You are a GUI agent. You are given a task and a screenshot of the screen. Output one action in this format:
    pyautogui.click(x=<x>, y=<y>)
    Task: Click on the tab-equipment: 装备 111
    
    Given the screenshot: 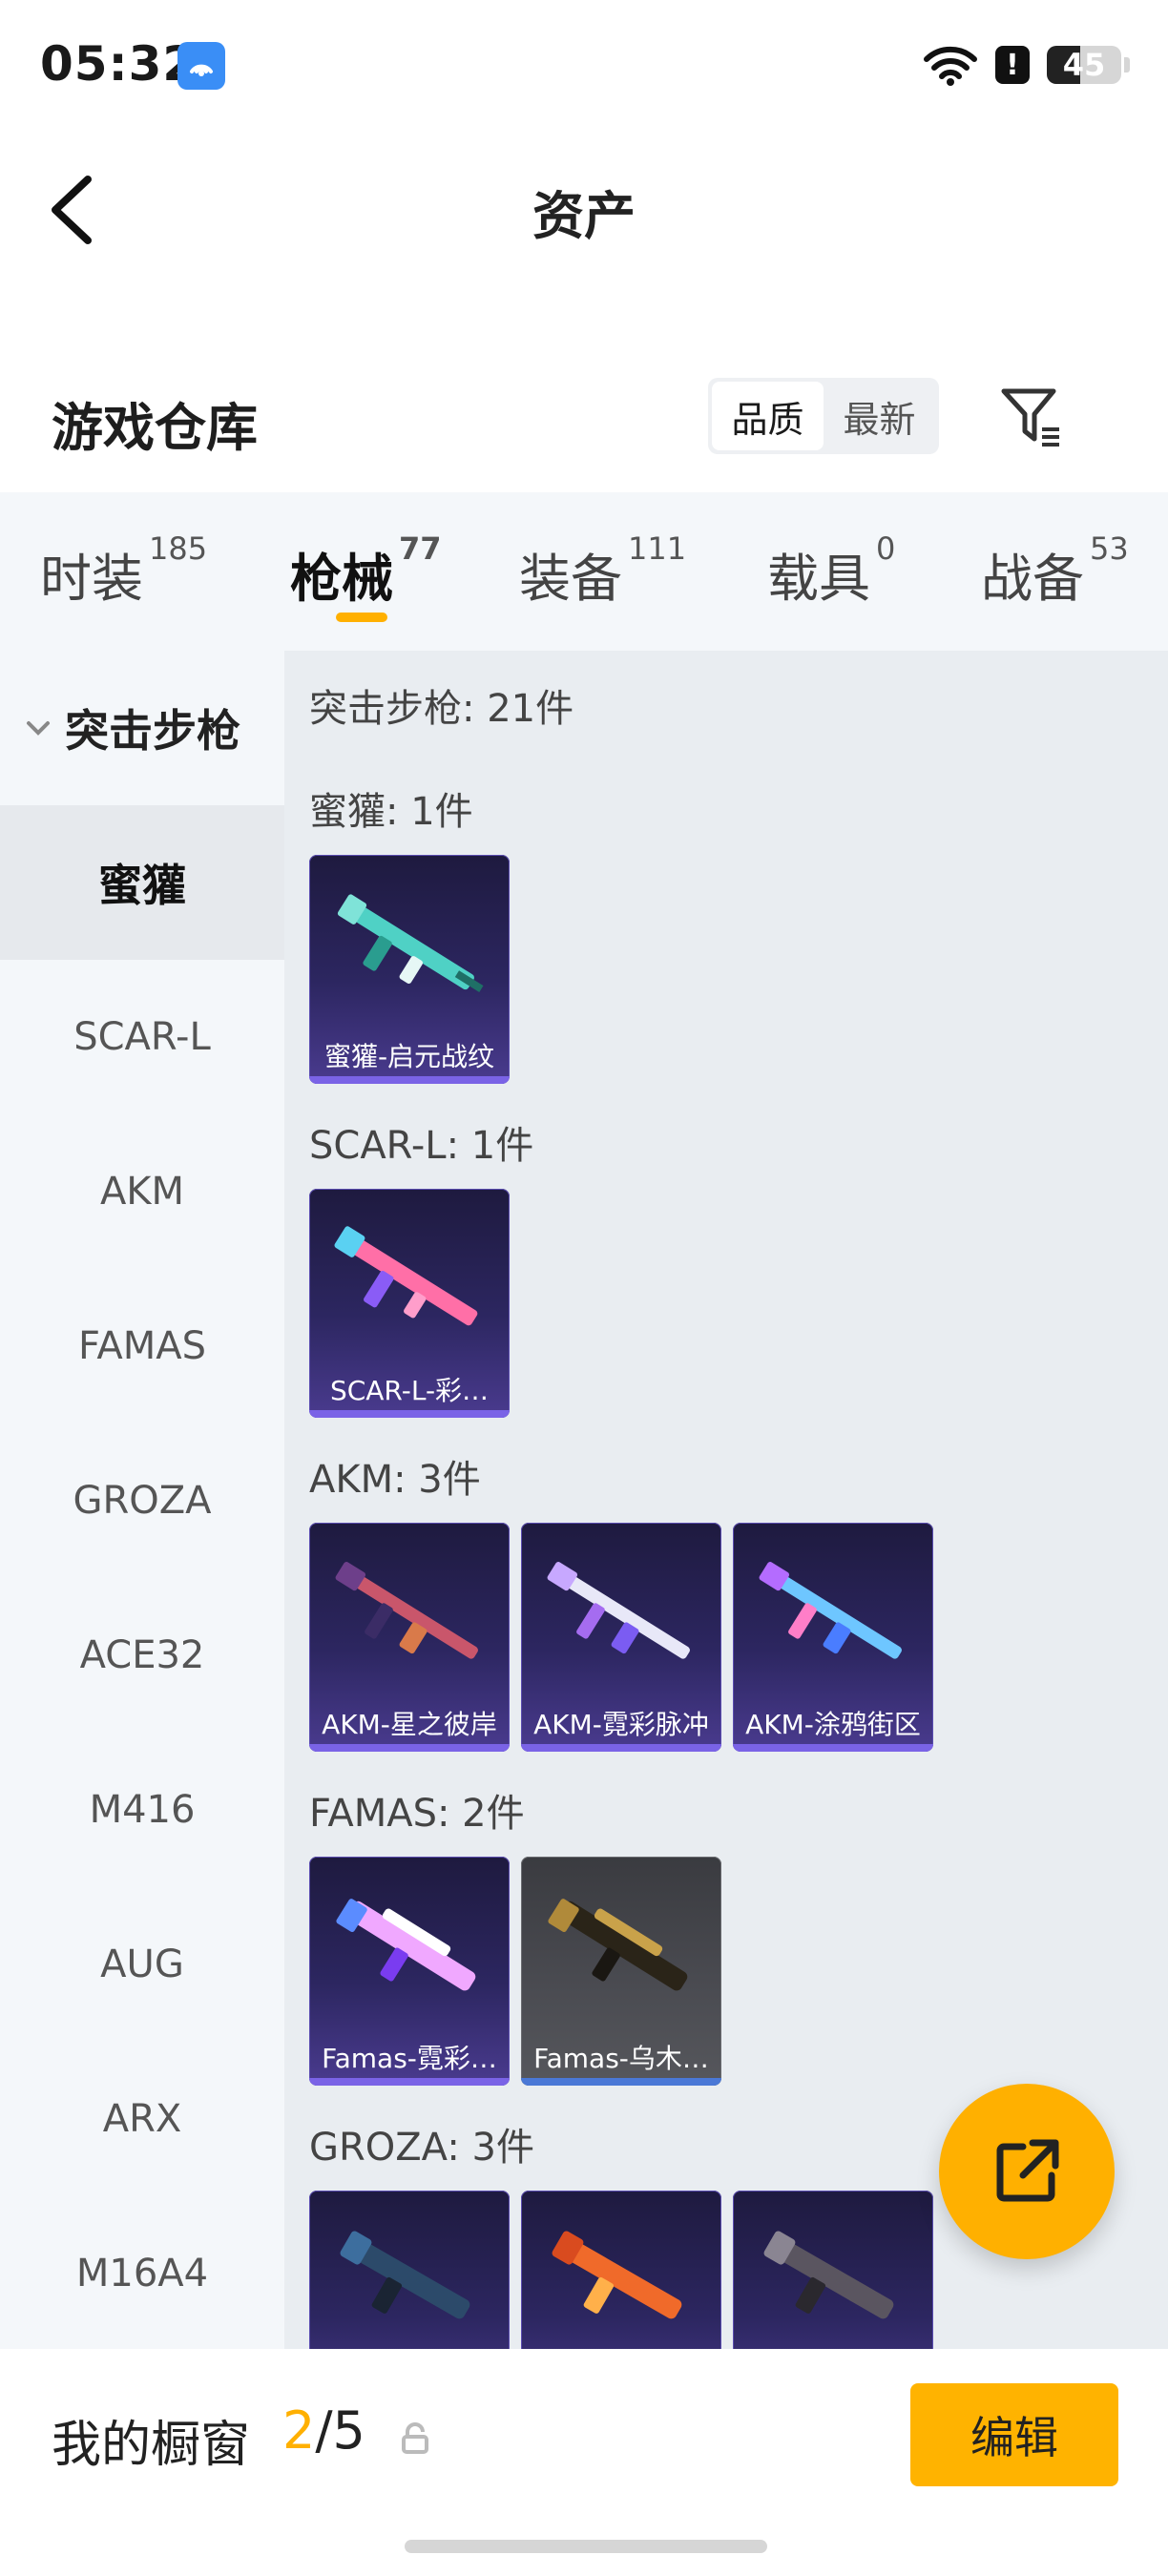 What is the action you would take?
    pyautogui.click(x=602, y=552)
    